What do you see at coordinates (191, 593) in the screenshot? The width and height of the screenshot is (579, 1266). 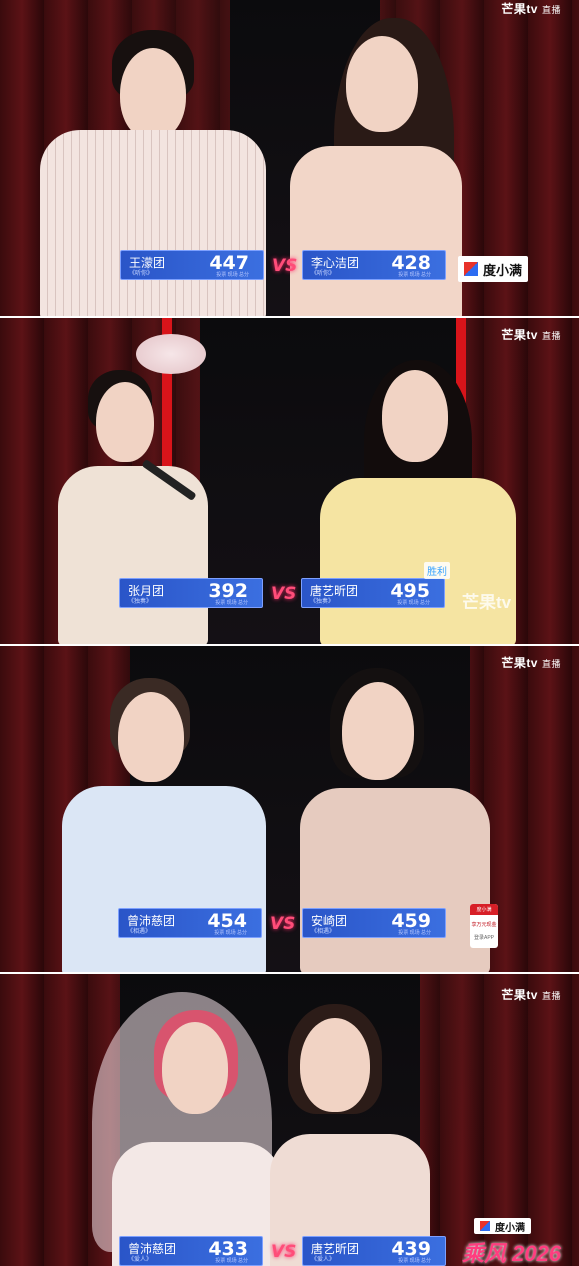 I see `score-bar-left: 张月团 《独奏》 392 投票 现场 总分` at bounding box center [191, 593].